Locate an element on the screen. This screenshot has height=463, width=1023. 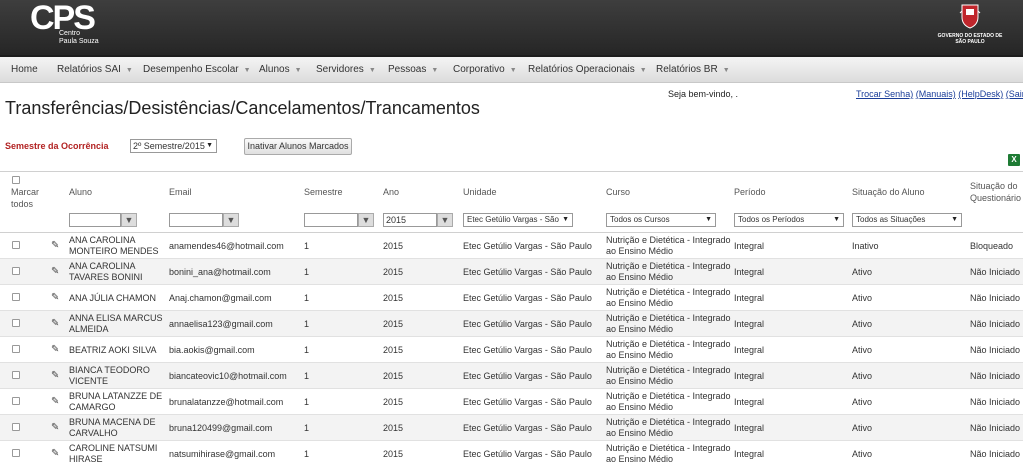
menu-alunos: Alunos ▼ is located at coordinates (280, 70).